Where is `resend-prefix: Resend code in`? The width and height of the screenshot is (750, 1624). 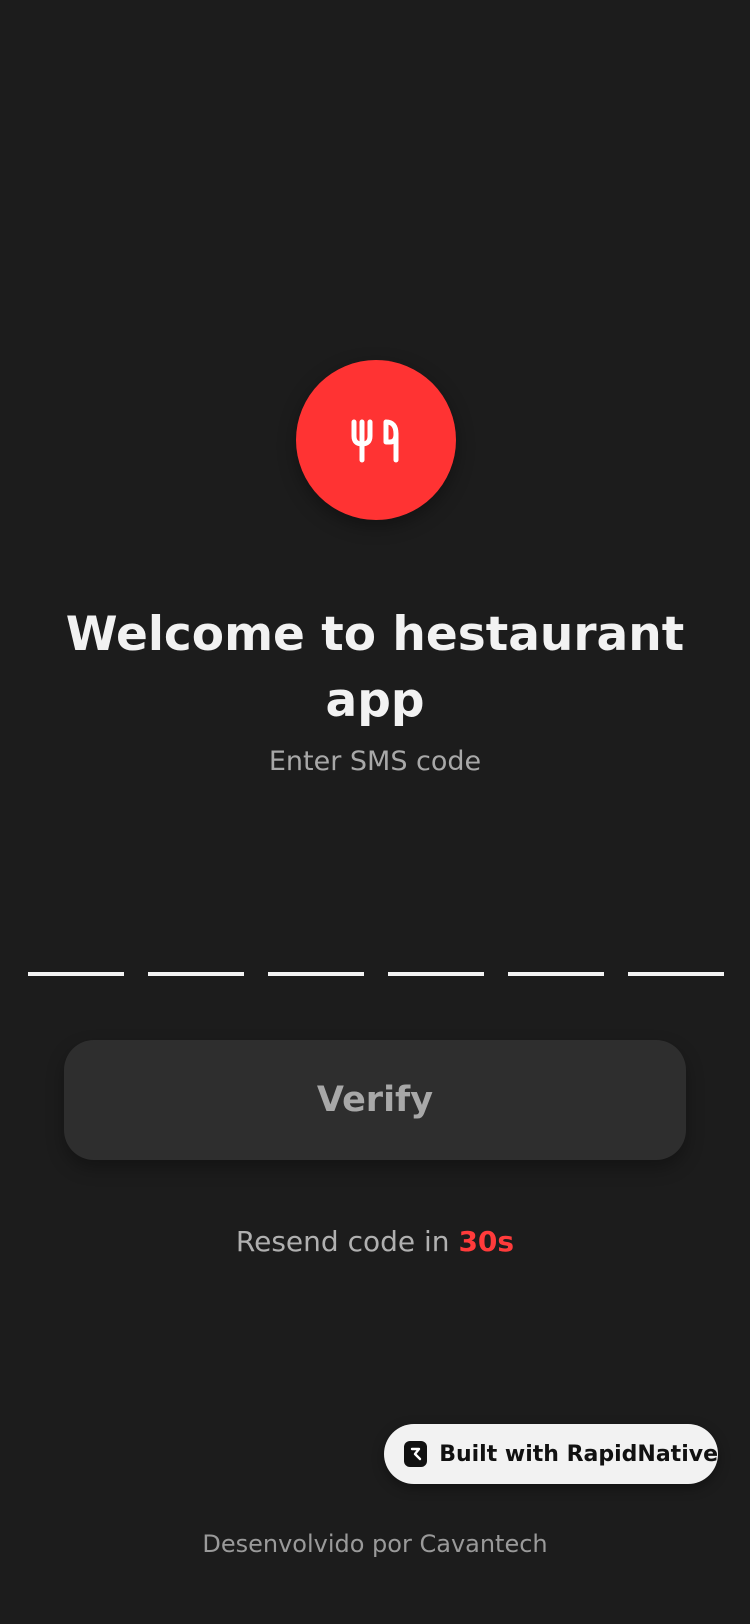
resend-prefix: Resend code in is located at coordinates (347, 1241).